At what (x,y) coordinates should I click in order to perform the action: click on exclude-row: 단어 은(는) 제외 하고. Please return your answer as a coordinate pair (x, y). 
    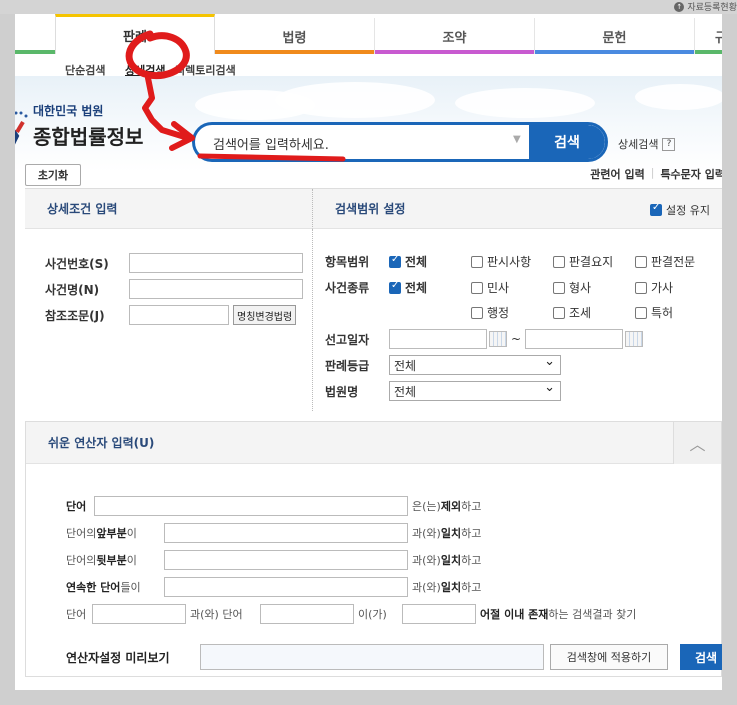
    Looking at the image, I should click on (273, 506).